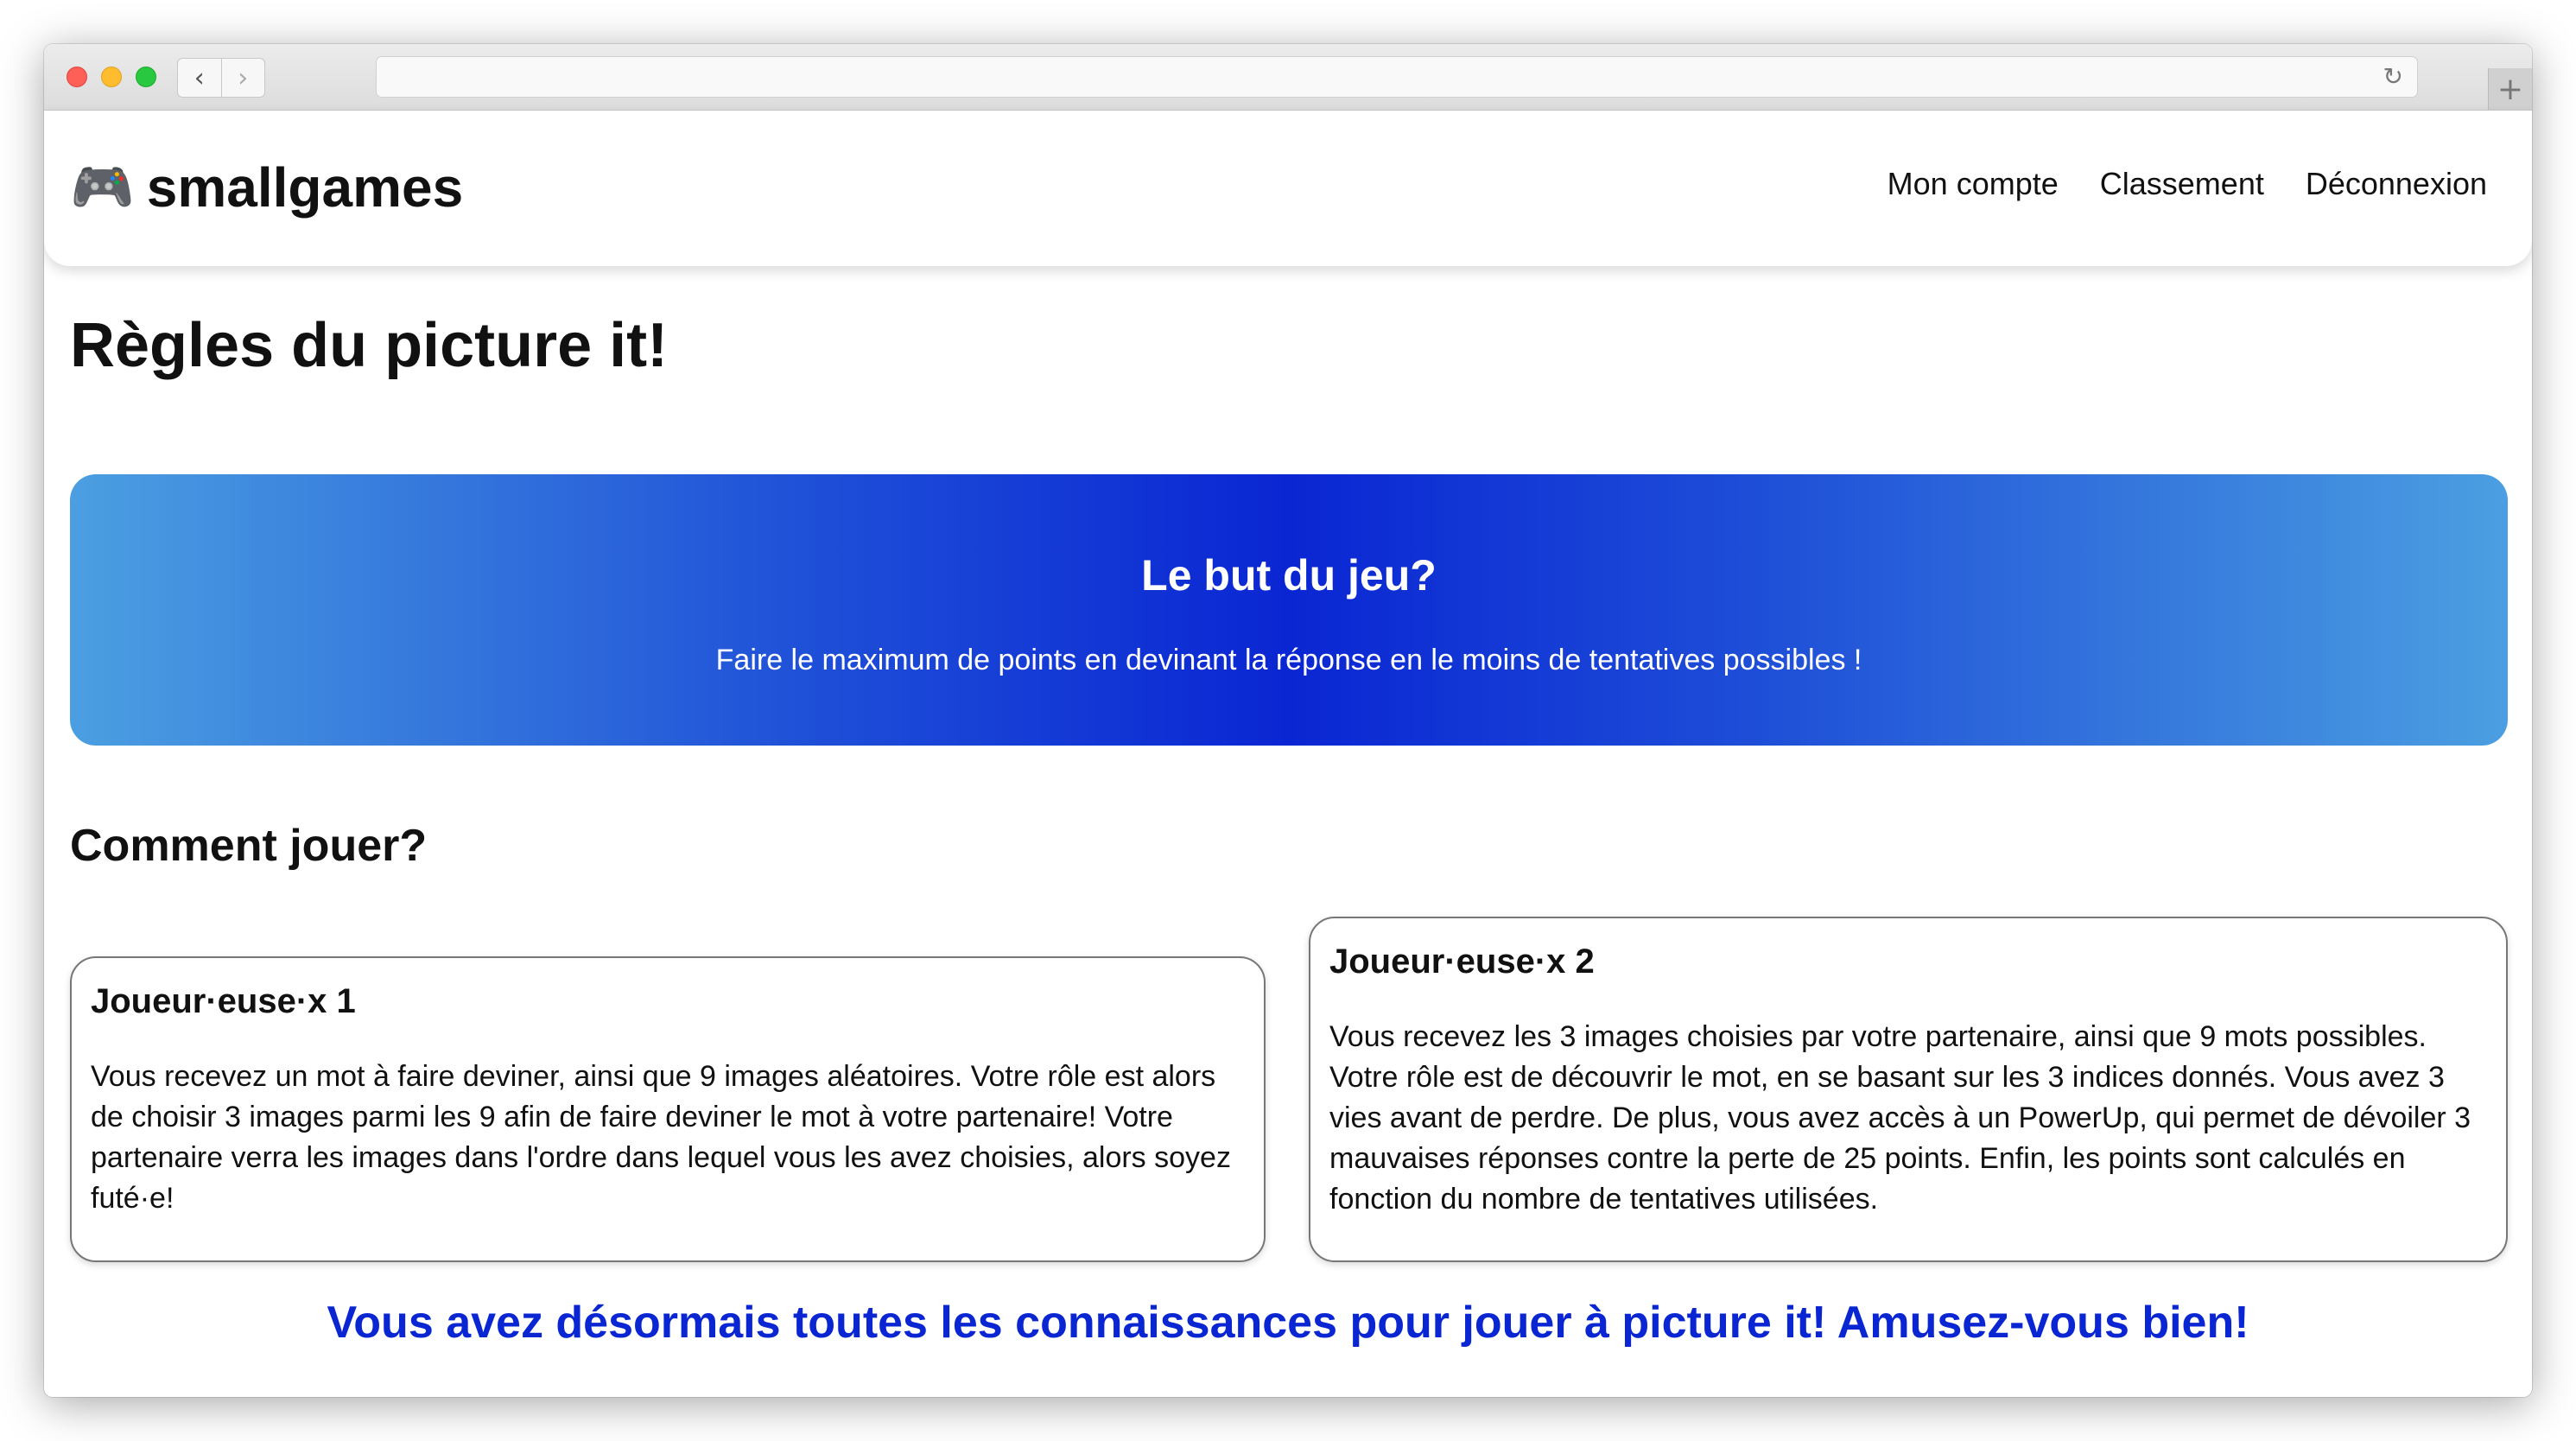 Image resolution: width=2576 pixels, height=1441 pixels. I want to click on how-to-play-title: Comment jouer?, so click(249, 846).